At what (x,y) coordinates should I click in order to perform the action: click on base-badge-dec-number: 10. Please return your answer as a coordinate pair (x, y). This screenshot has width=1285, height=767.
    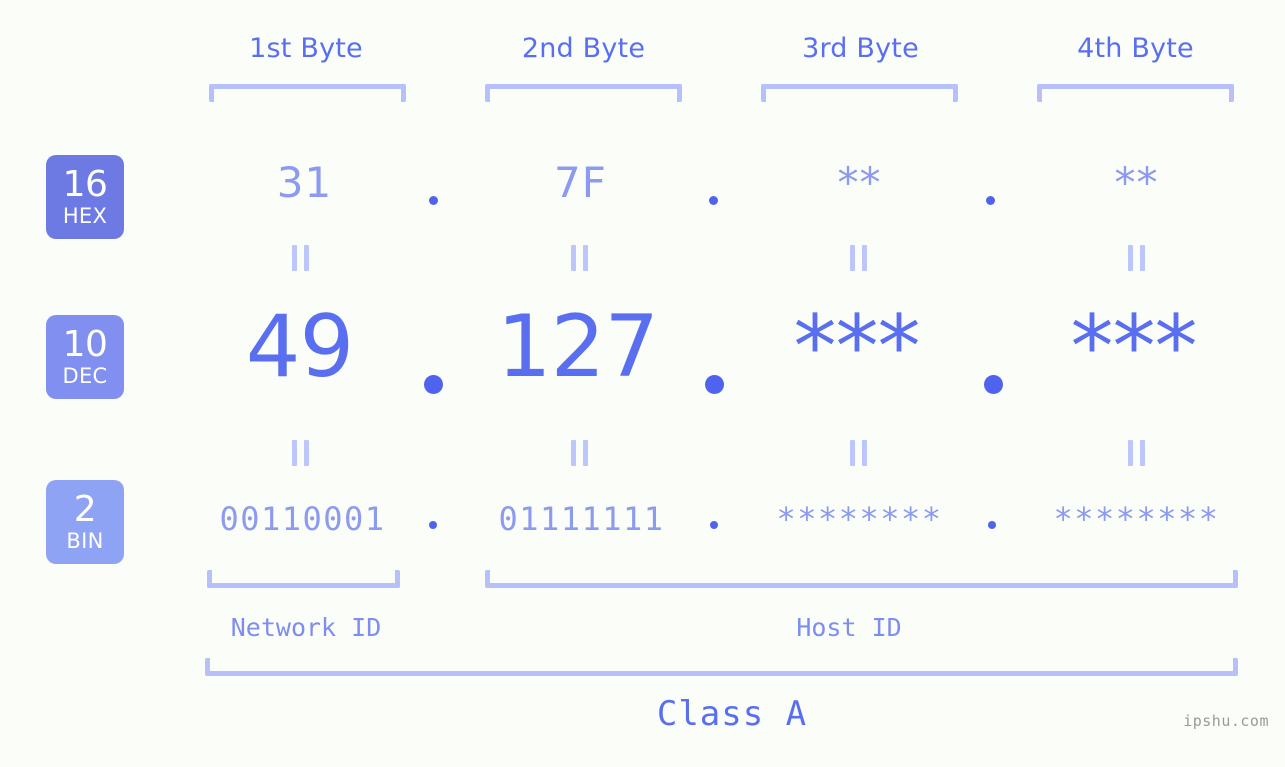
    Looking at the image, I should click on (85, 344).